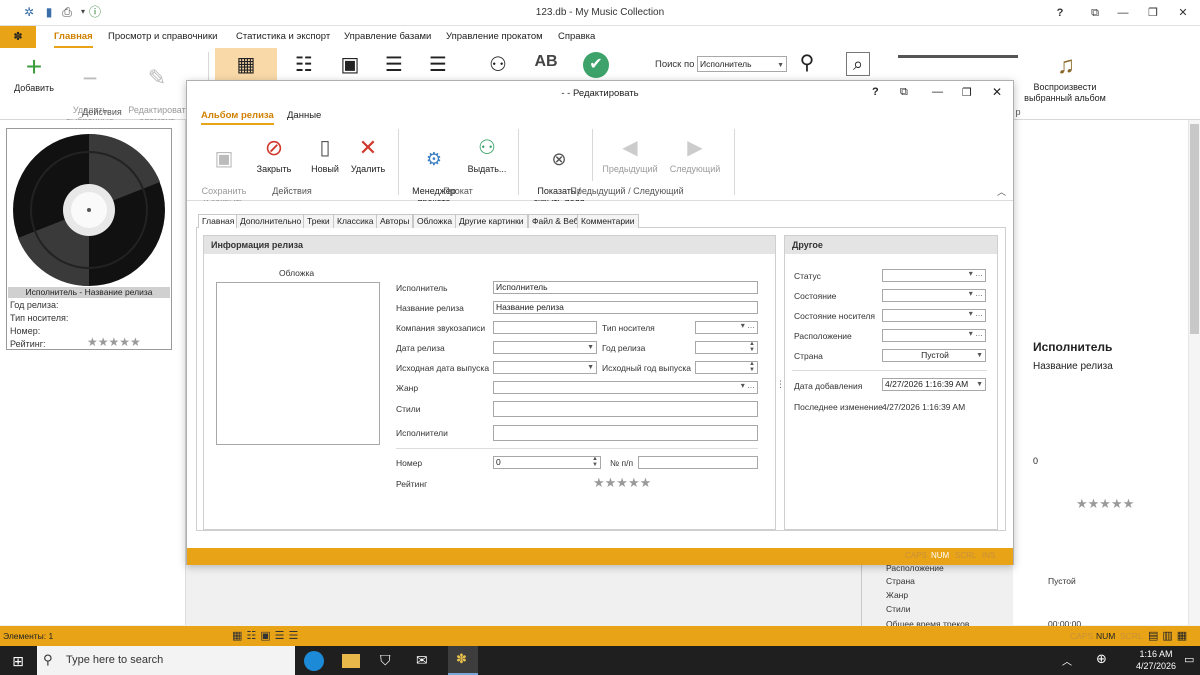  What do you see at coordinates (314, 661) in the screenshot?
I see `edge-icon` at bounding box center [314, 661].